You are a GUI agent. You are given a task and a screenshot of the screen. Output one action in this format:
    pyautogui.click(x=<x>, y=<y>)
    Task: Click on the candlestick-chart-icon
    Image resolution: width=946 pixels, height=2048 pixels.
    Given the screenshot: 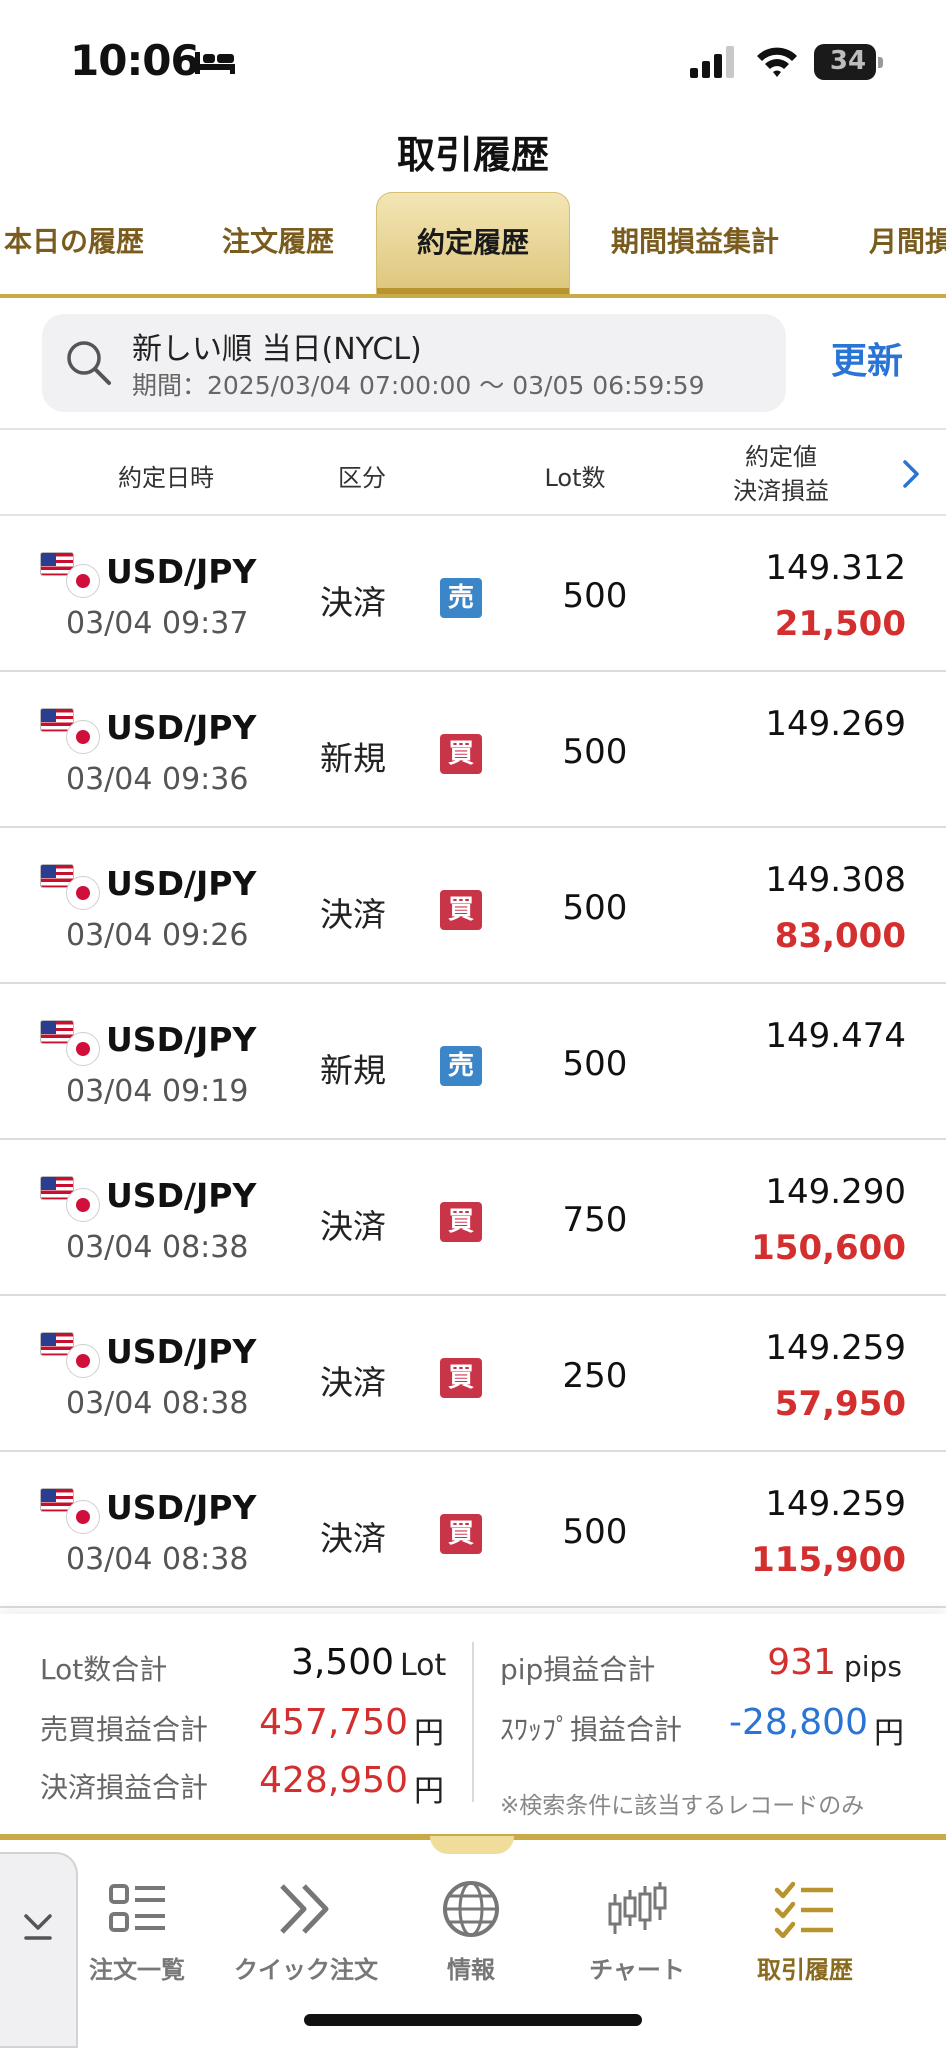 What is the action you would take?
    pyautogui.click(x=637, y=1908)
    